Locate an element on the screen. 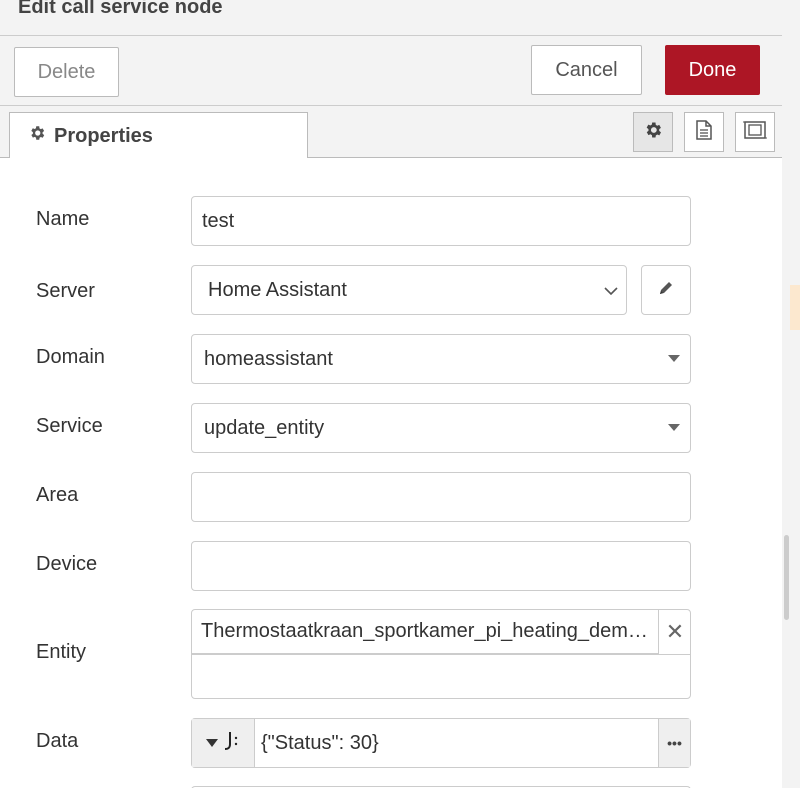 The image size is (800, 788). tray-header: Edit call service node is located at coordinates (391, 18).